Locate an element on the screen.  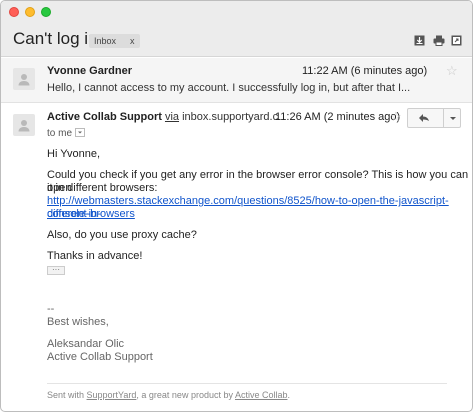
message-time: 11:22 AM (6 minutes ago) is located at coordinates (365, 71).